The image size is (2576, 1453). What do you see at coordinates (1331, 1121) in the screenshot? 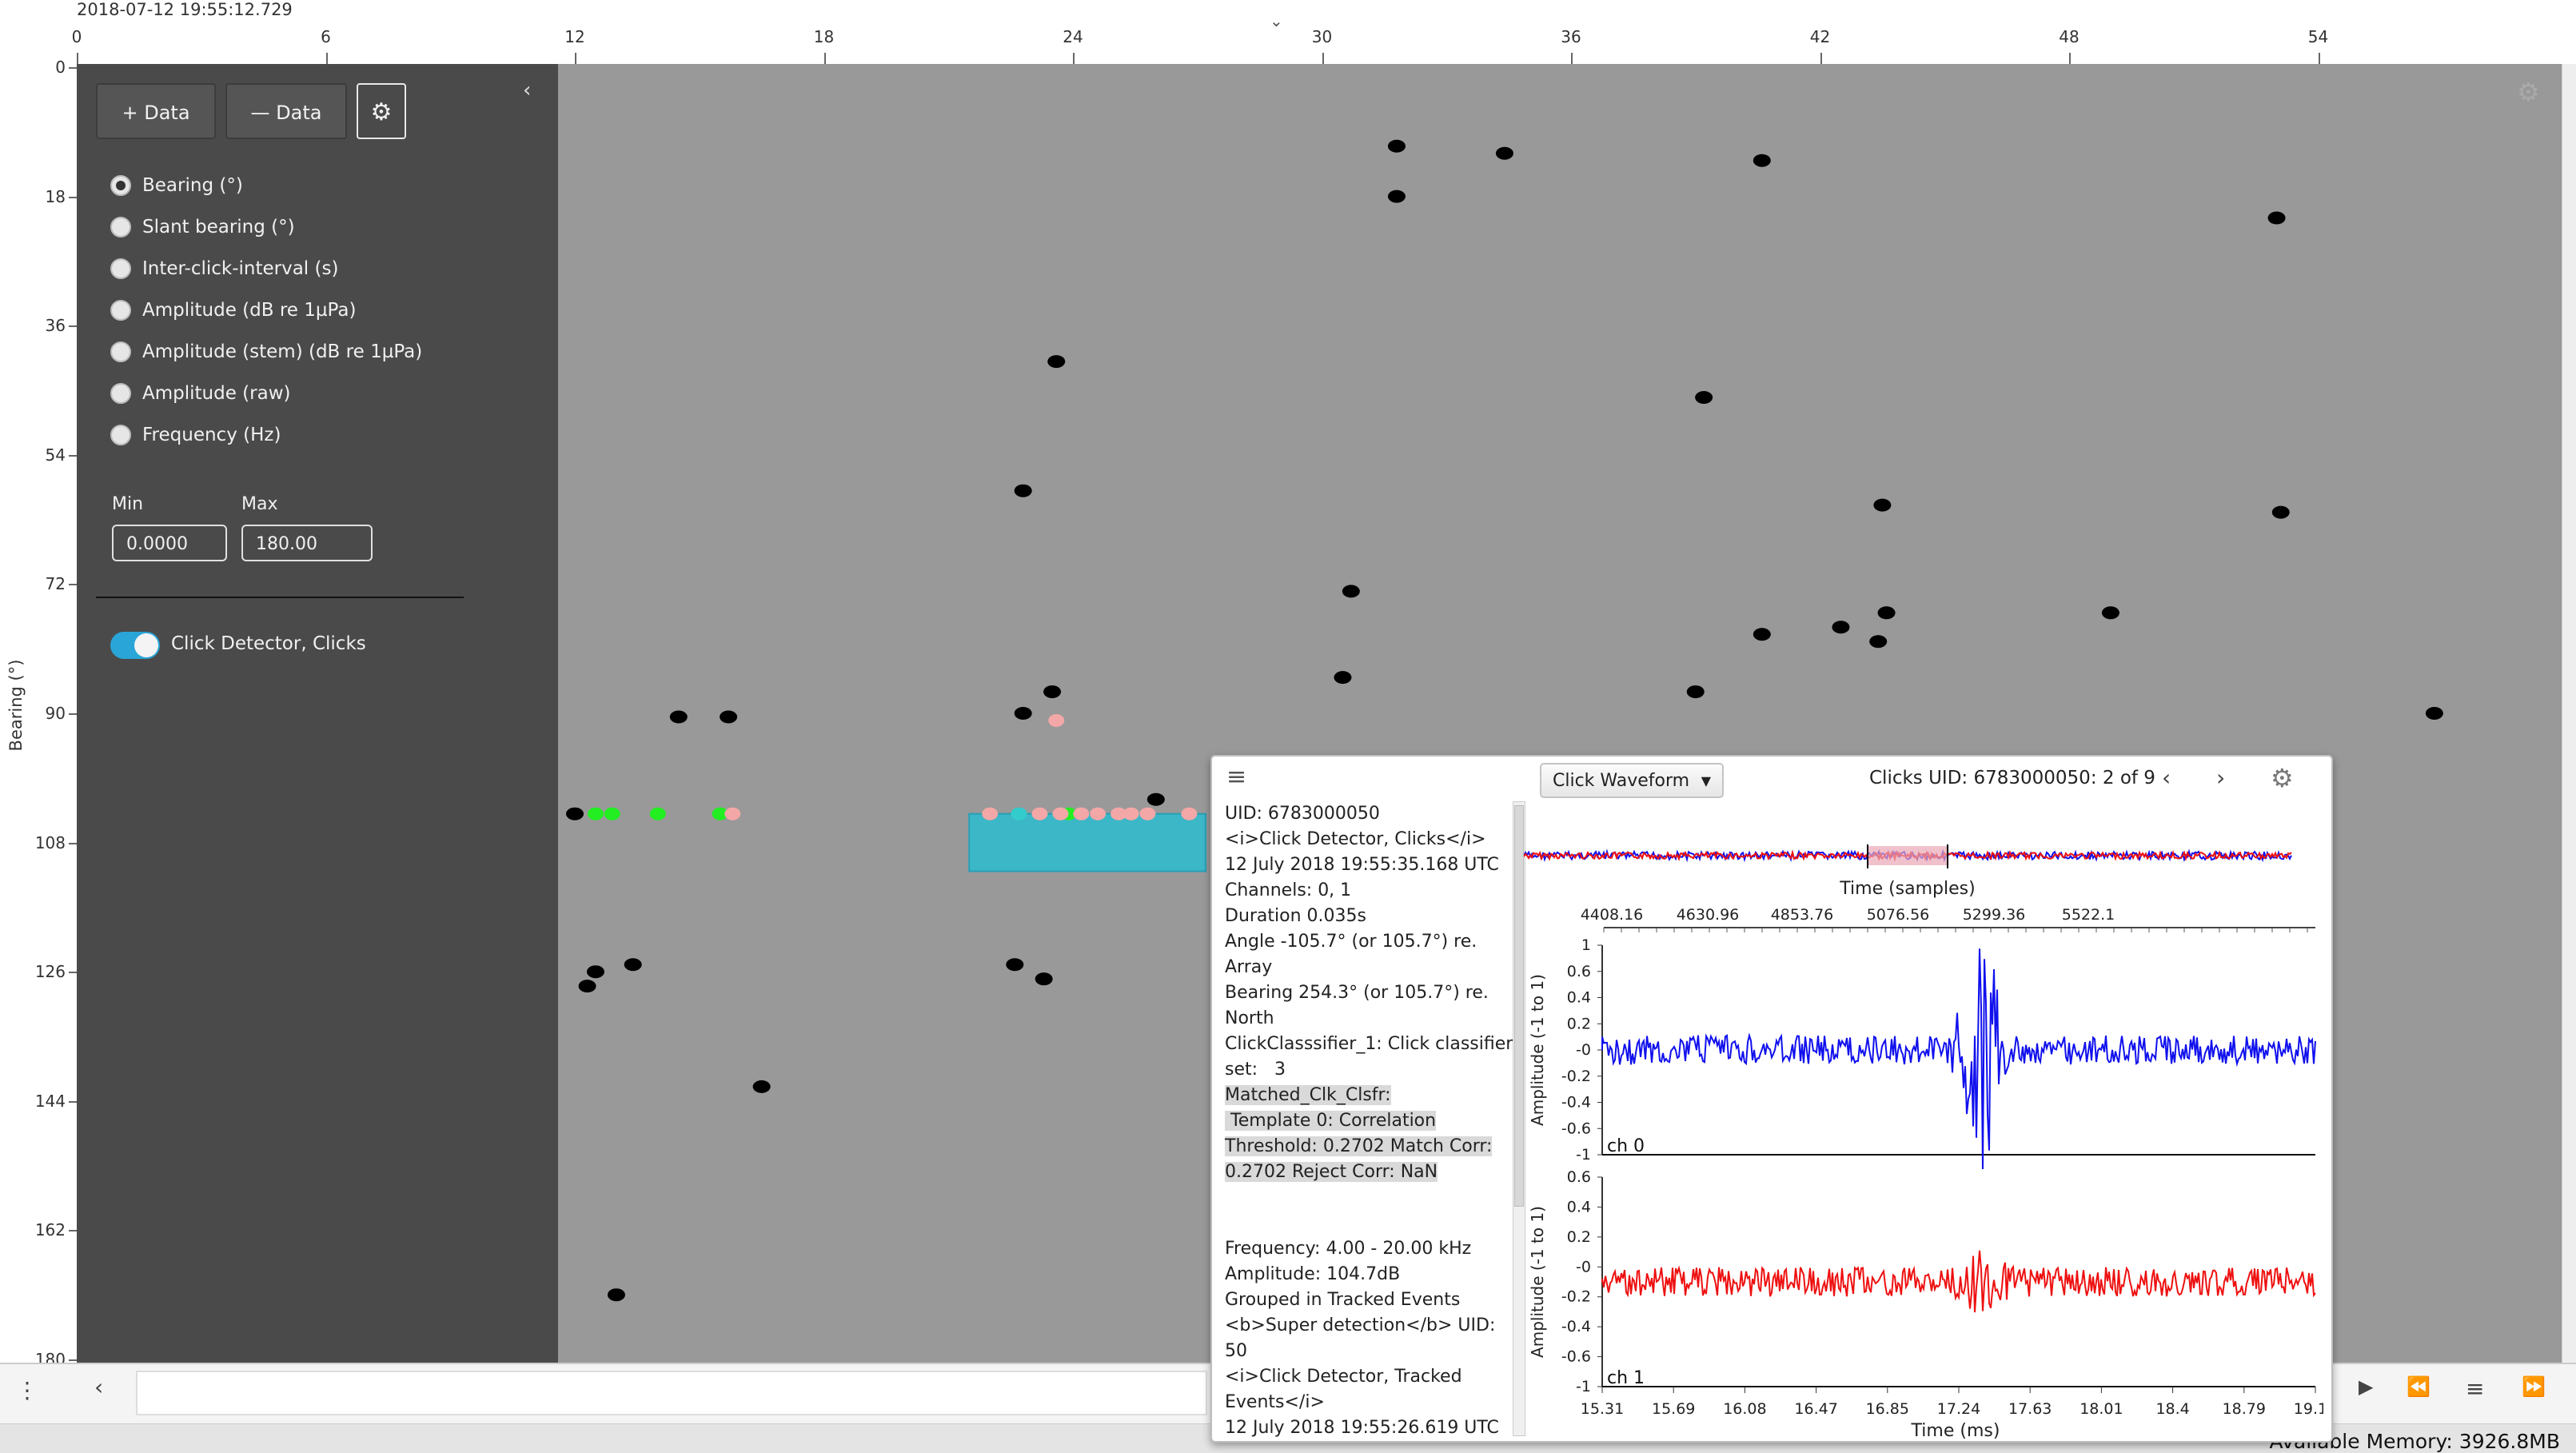
I see `info-line: Template 0: Correlation` at bounding box center [1331, 1121].